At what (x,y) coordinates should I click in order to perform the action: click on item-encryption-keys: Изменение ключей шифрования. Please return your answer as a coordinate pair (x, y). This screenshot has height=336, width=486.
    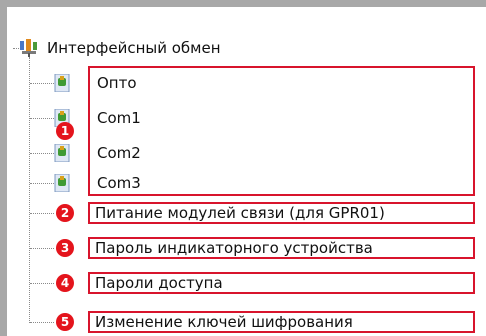
    Looking at the image, I should click on (224, 322).